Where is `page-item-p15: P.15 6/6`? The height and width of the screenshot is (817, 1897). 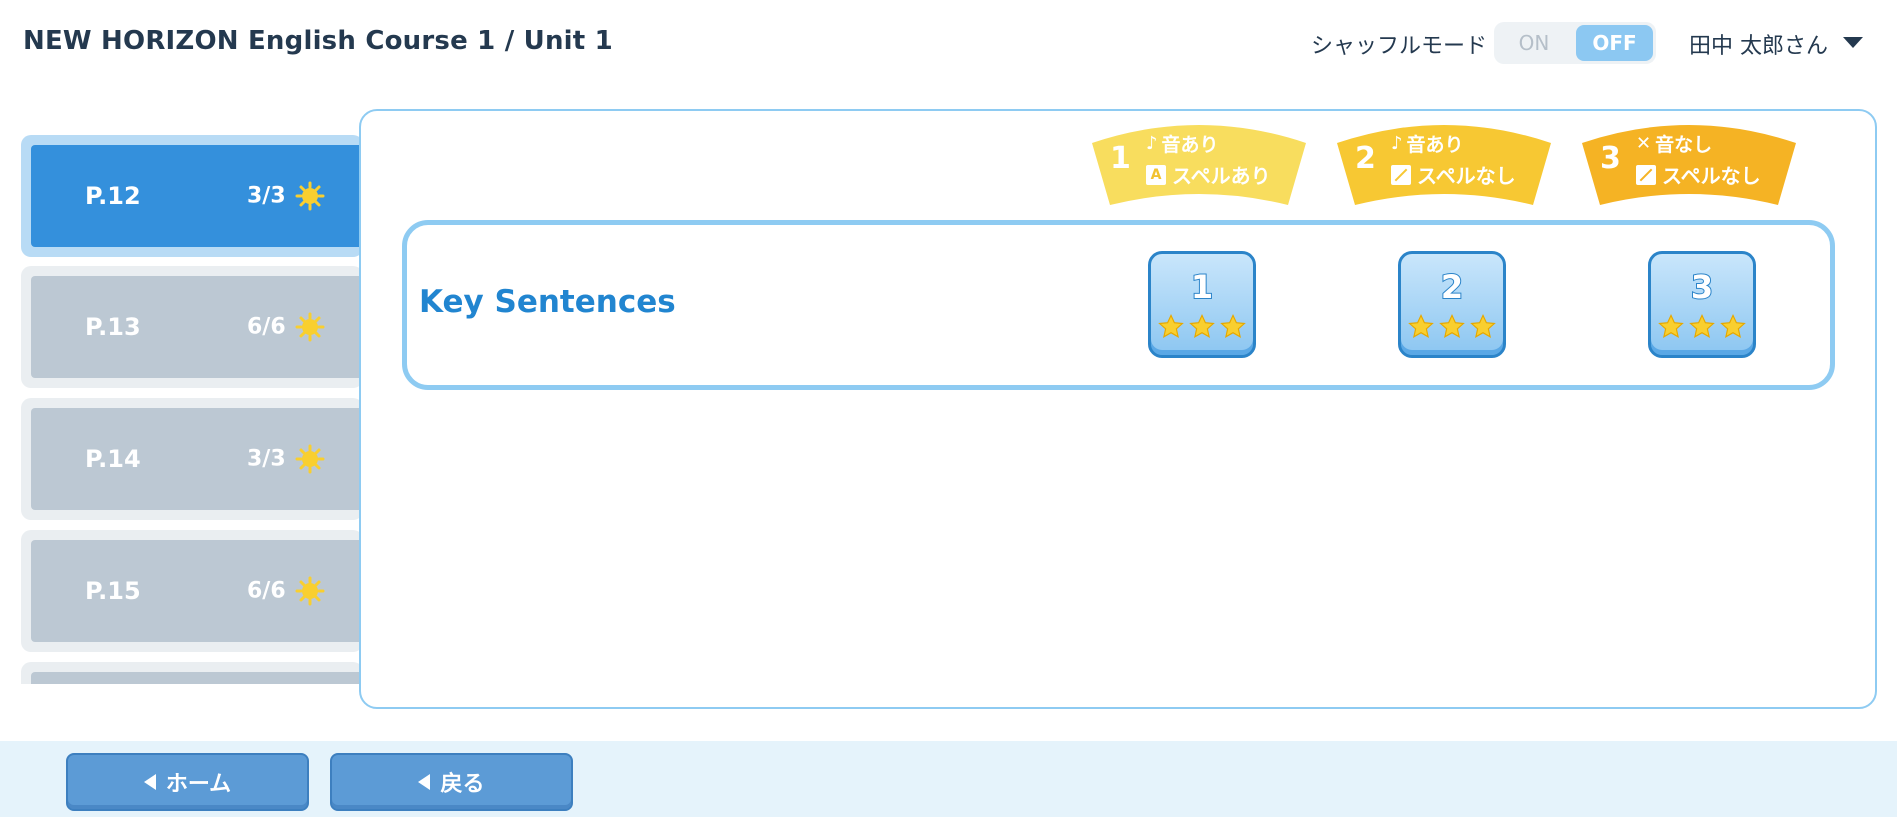
page-item-p15: P.15 6/6 is located at coordinates (192, 591).